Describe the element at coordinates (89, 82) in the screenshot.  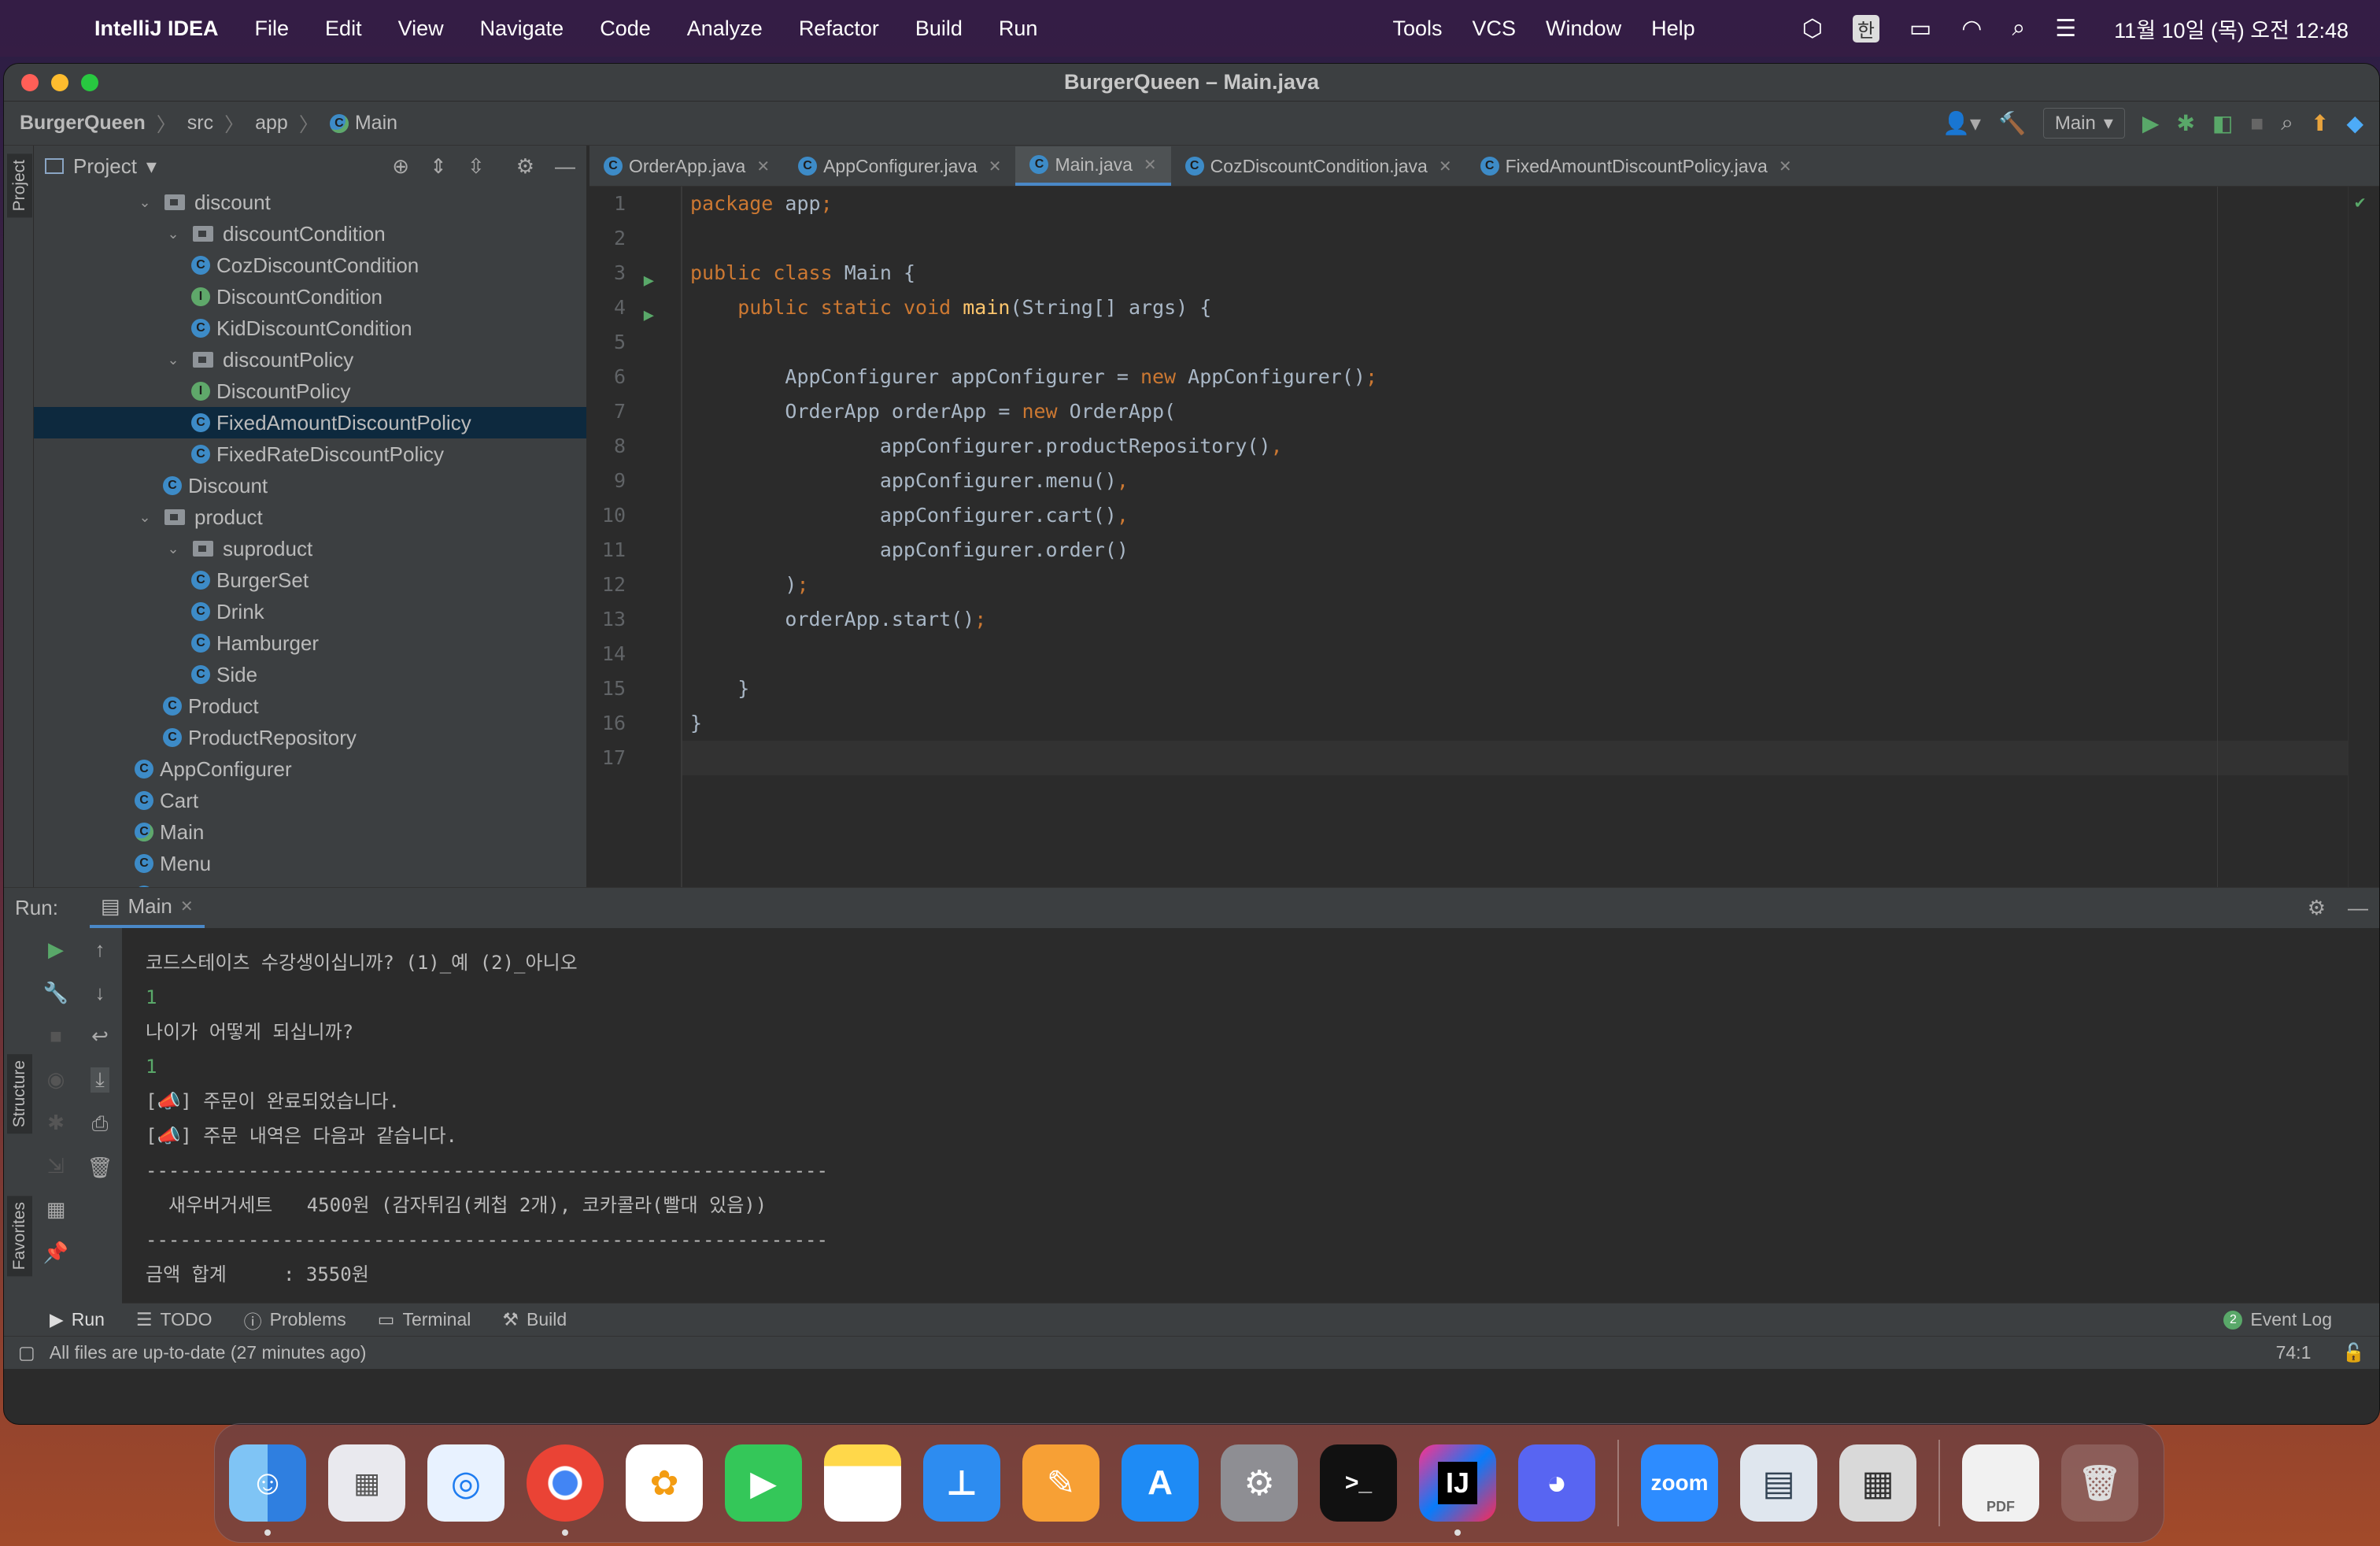
I see `maximize-window-button` at that location.